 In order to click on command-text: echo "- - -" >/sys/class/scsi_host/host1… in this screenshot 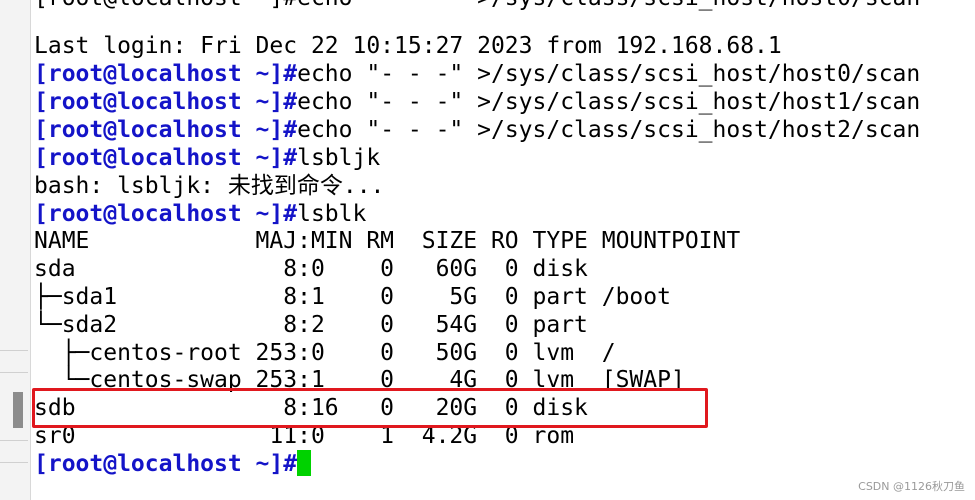, I will do `click(609, 102)`.